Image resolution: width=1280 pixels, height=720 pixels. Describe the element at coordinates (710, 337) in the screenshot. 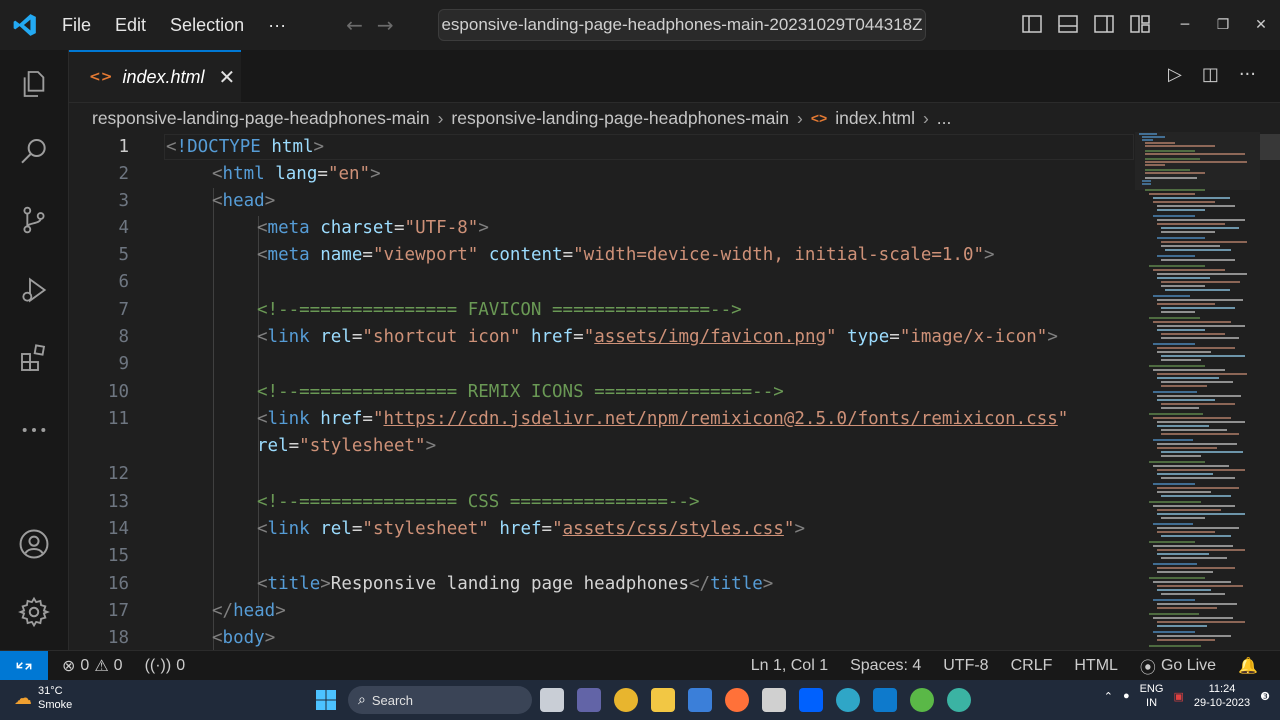

I see `link-favicon: assets/img/favicon.png` at that location.